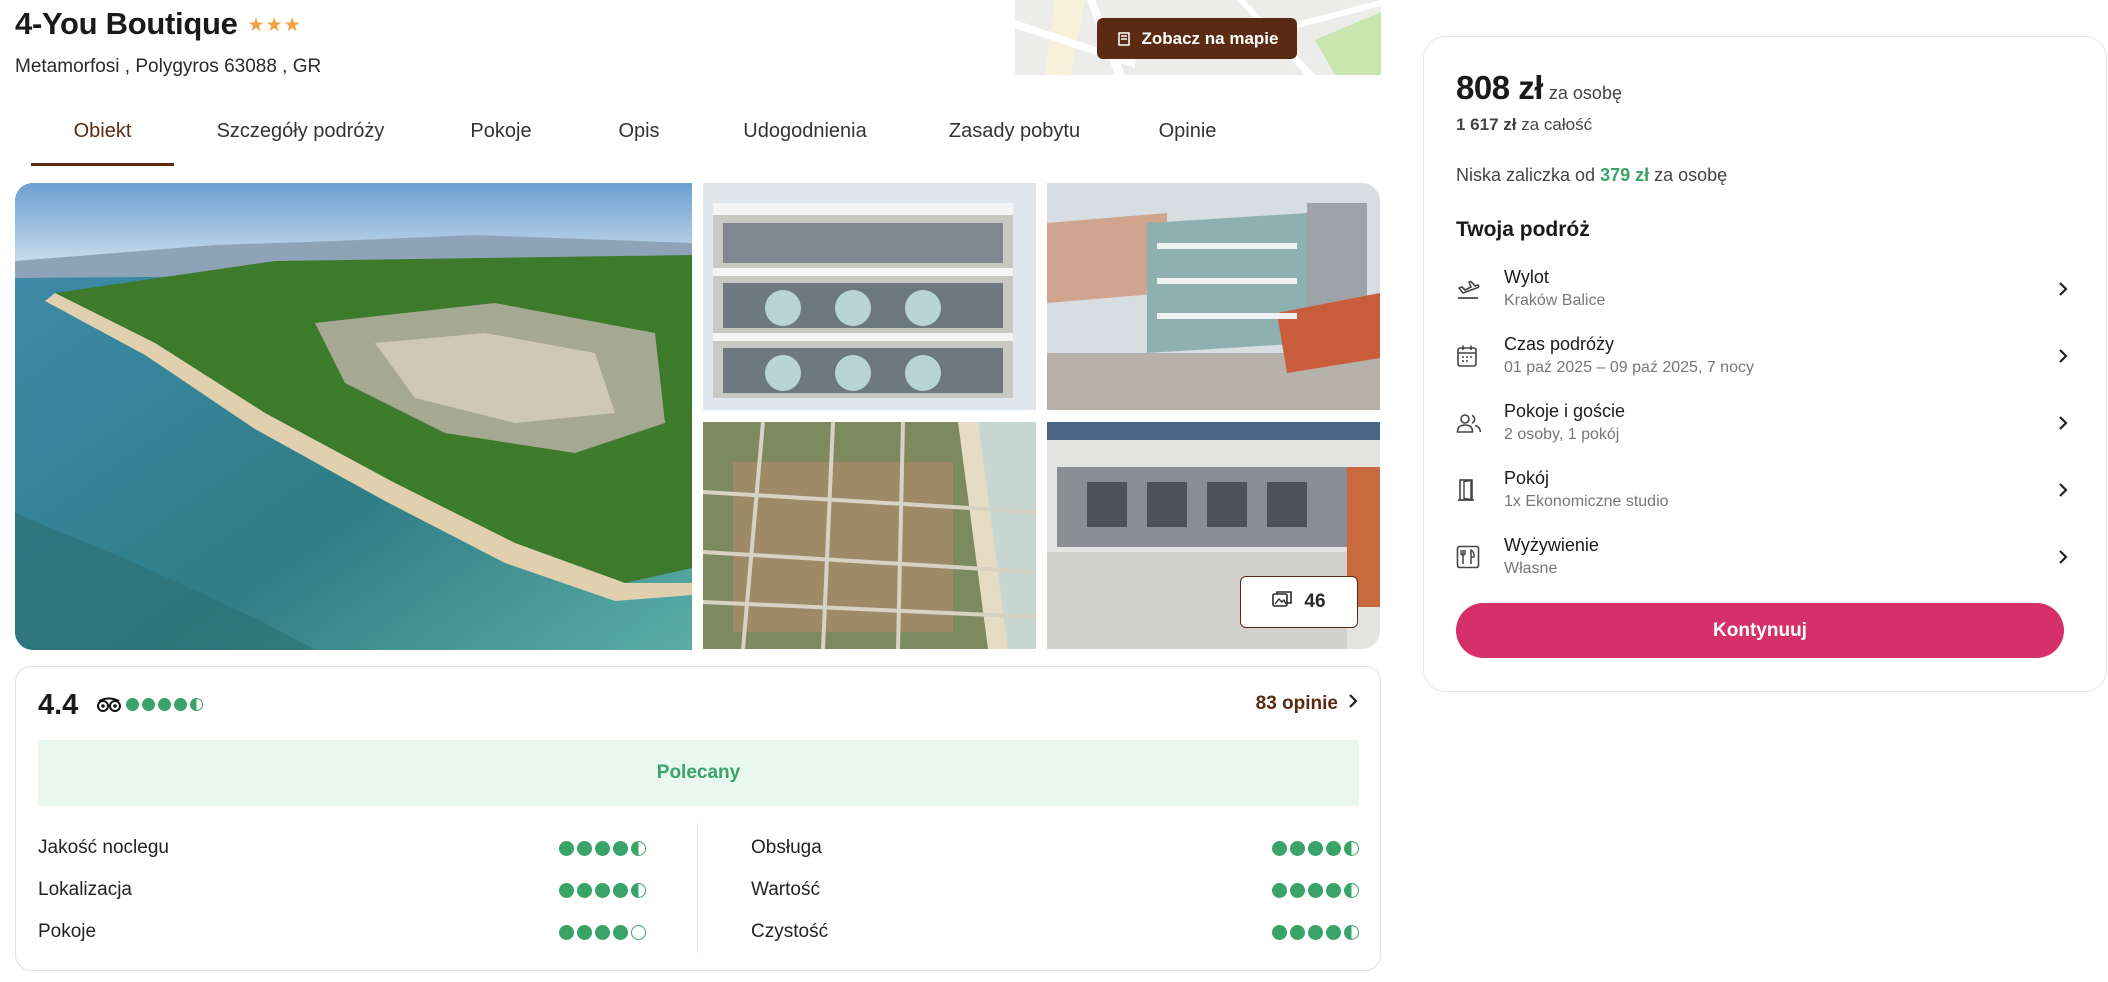 Image resolution: width=2108 pixels, height=982 pixels. I want to click on trip-item-board: Wyżywienie Własne, so click(1766, 556).